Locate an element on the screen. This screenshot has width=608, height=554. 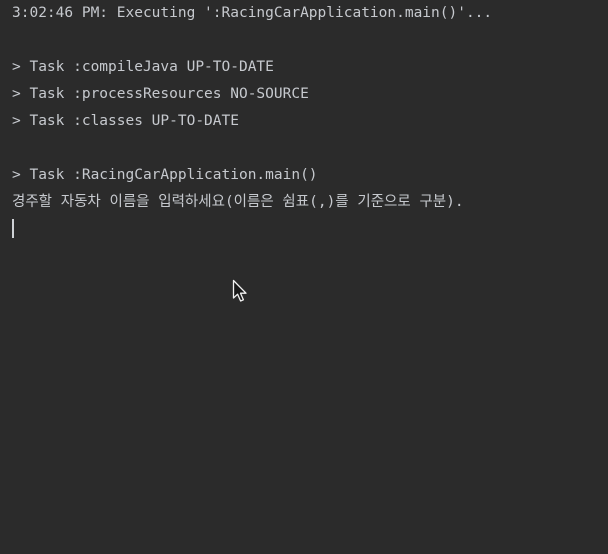
task-line-process-resources: > Task :processResources NO-SOURCE is located at coordinates (160, 94).